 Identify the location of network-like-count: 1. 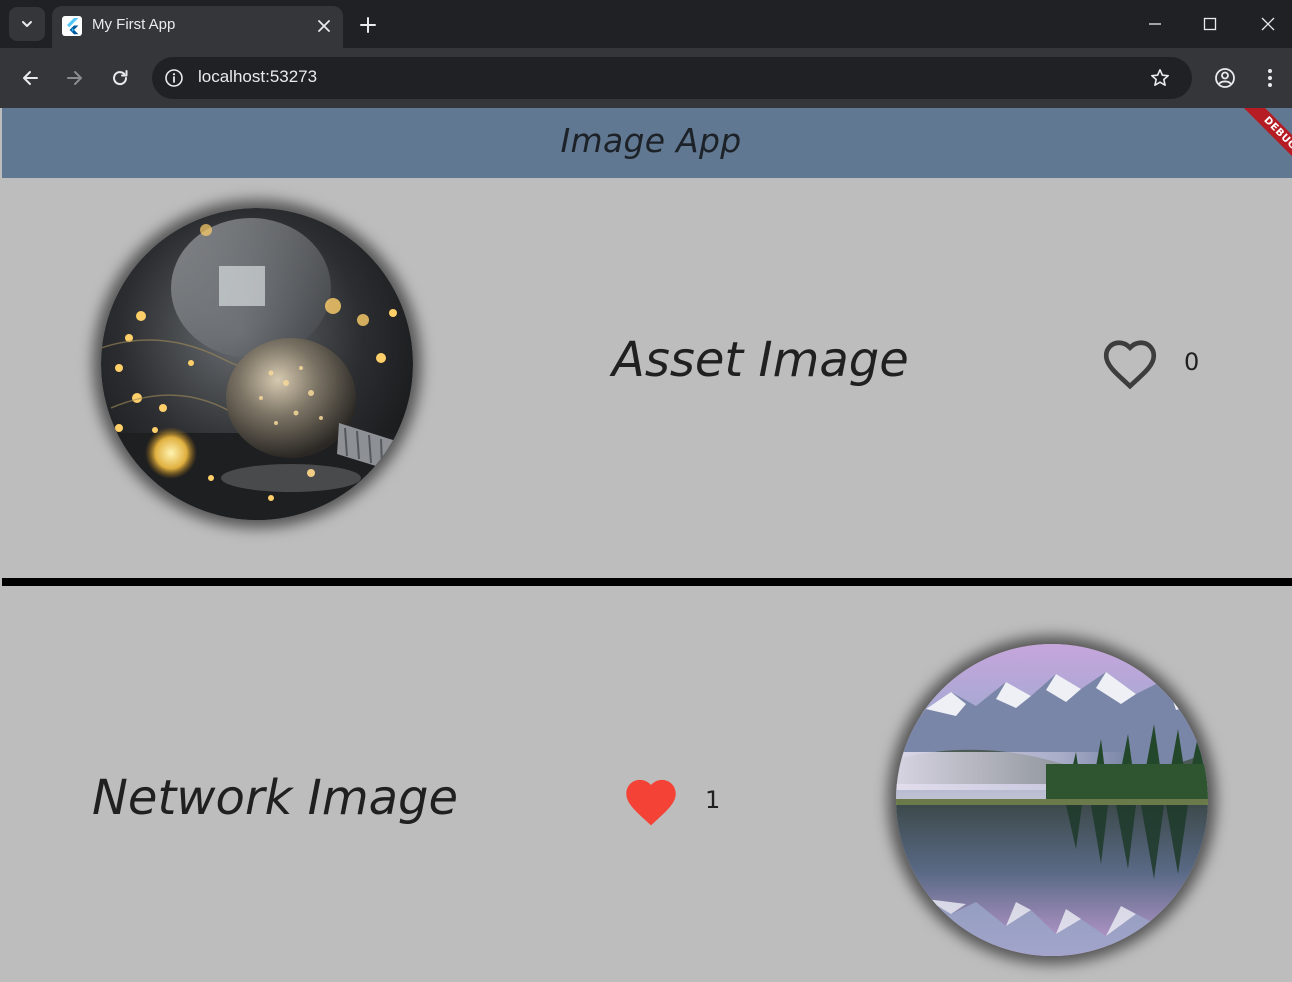
(713, 800).